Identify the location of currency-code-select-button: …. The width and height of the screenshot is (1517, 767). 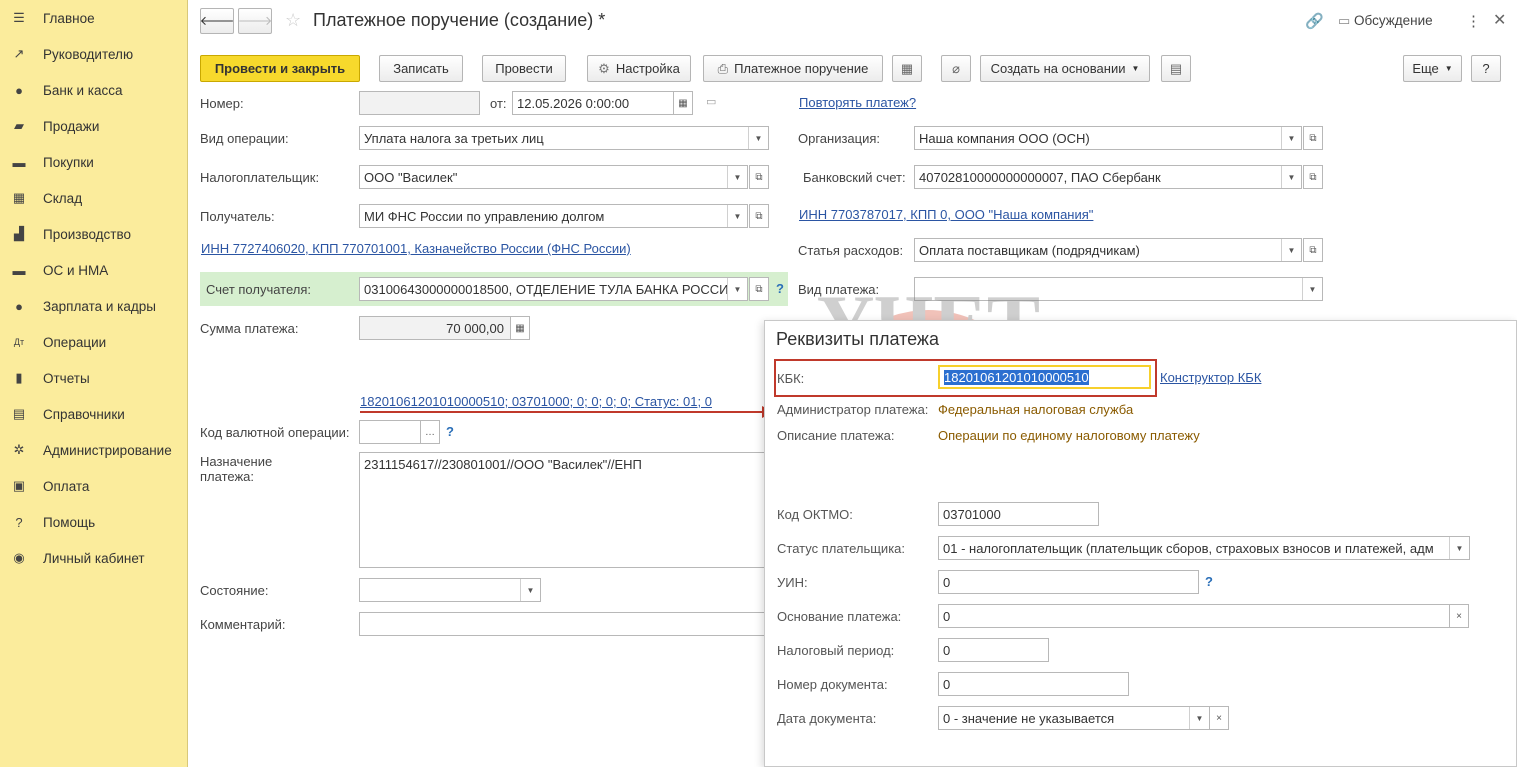
(430, 432).